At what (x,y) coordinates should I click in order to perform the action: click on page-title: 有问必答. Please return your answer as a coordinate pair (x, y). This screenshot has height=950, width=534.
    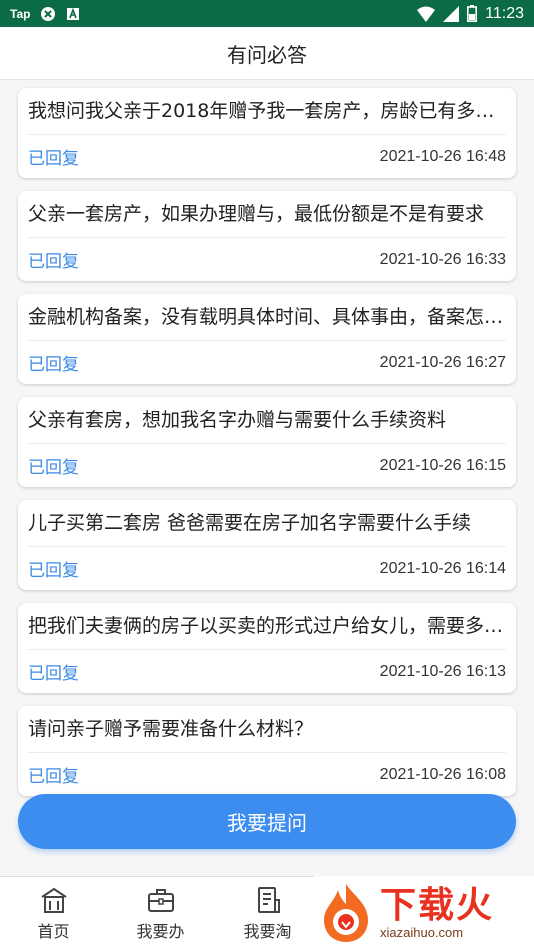
    Looking at the image, I should click on (267, 54).